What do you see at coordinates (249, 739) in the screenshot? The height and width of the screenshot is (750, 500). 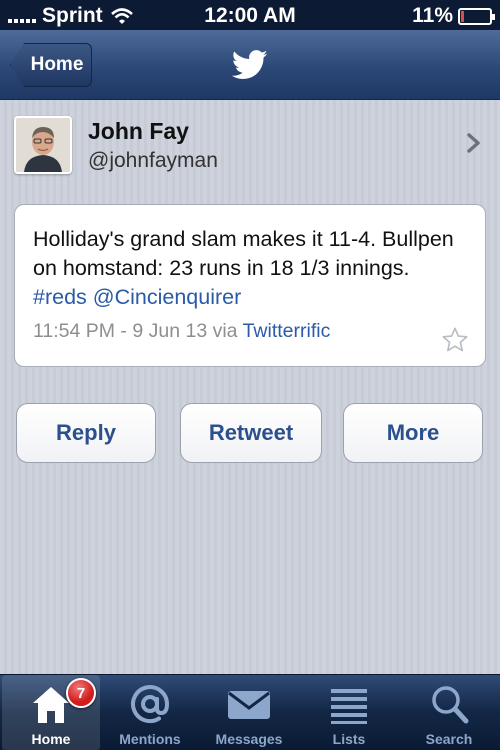 I see `tab-label: Messages` at bounding box center [249, 739].